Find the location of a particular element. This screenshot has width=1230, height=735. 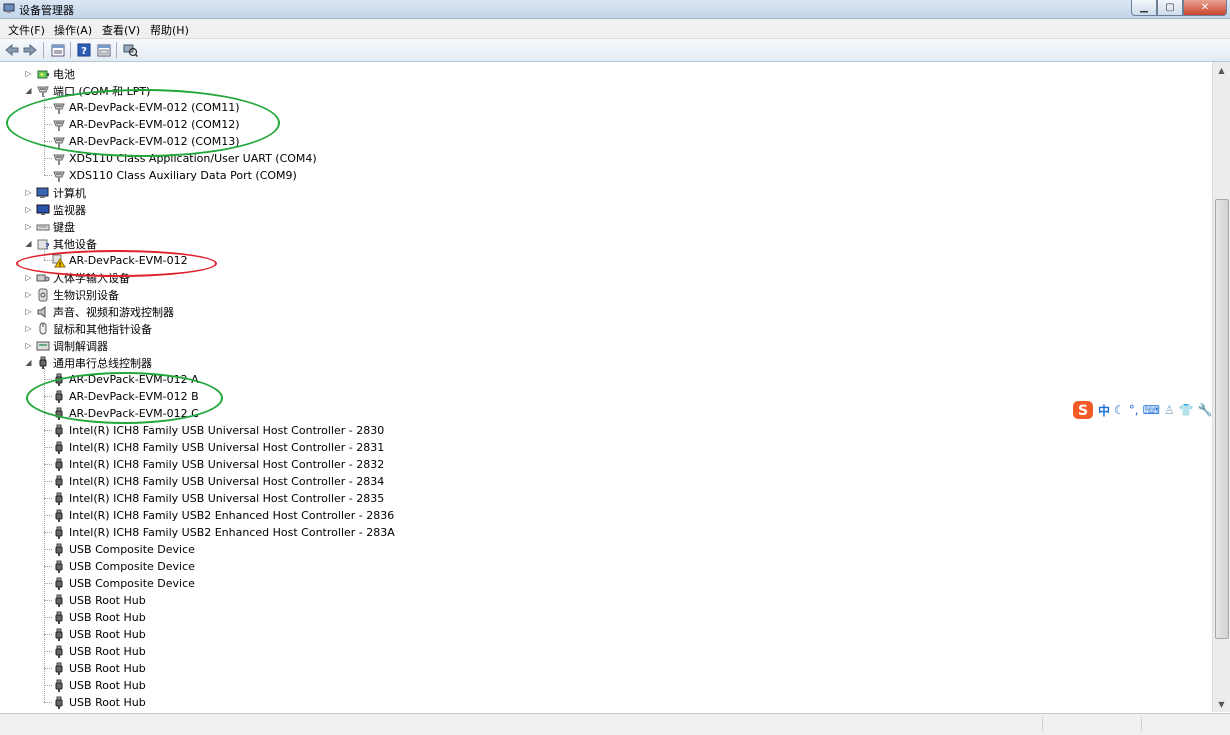

tree-category: ▷ 鼠标和其他指针设备 is located at coordinates (88, 328).